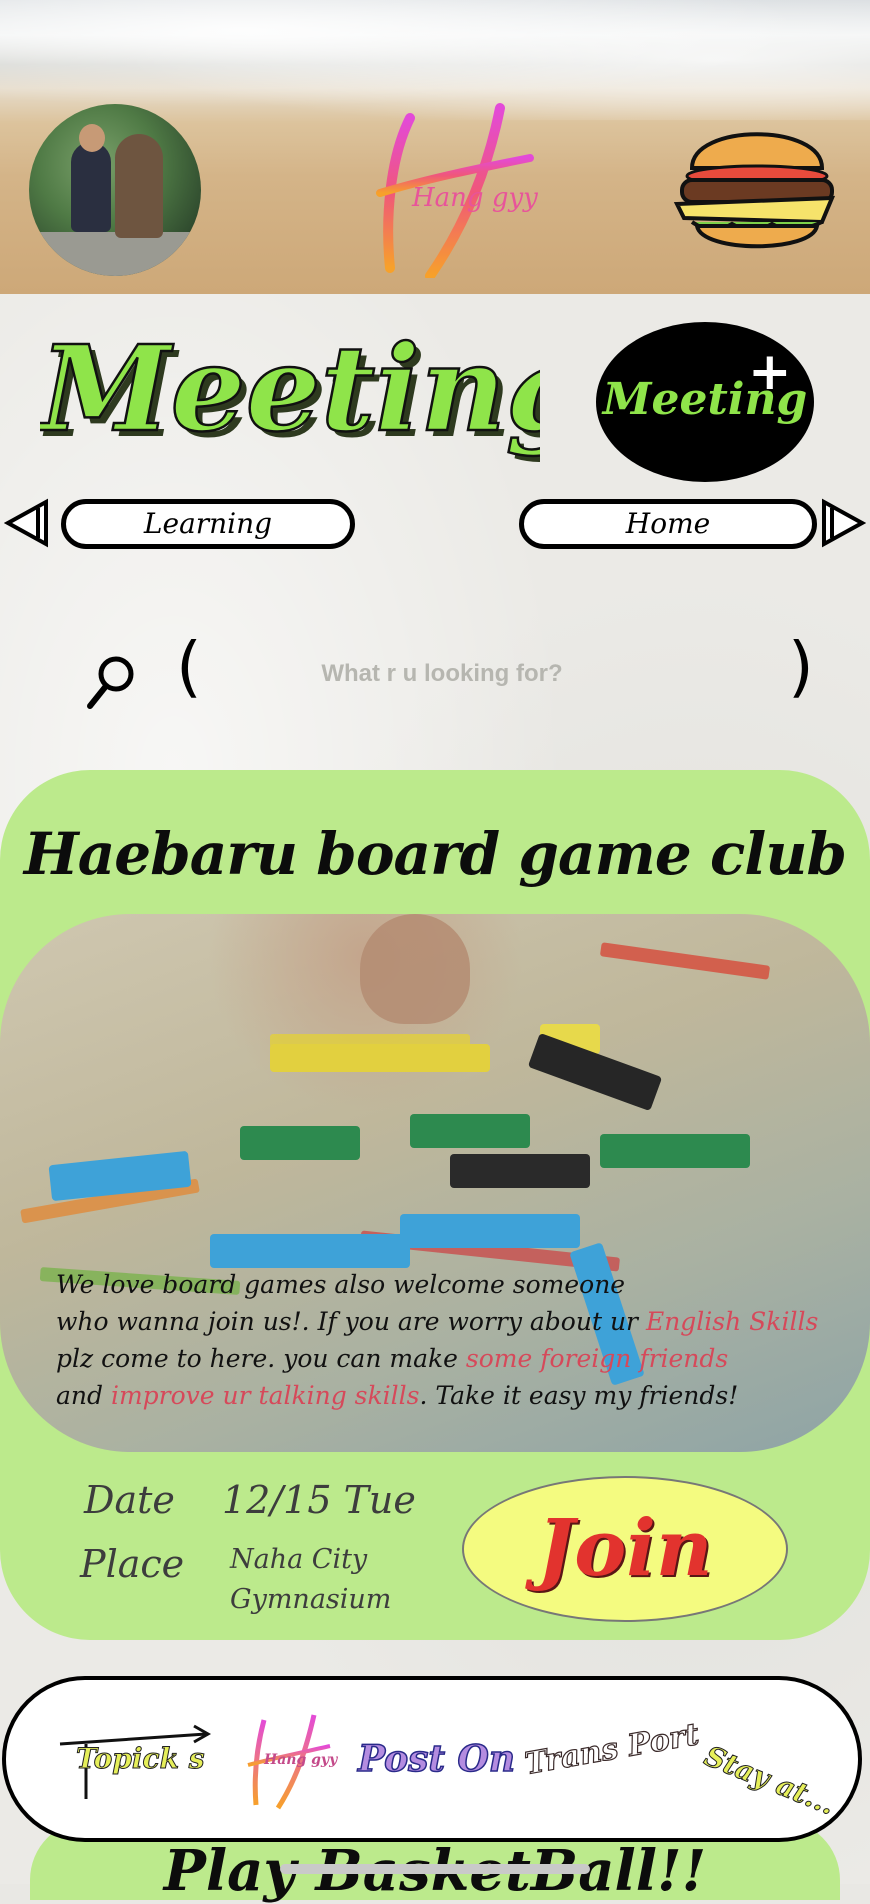 The height and width of the screenshot is (1904, 870). I want to click on search-bar: ( ), so click(450, 673).